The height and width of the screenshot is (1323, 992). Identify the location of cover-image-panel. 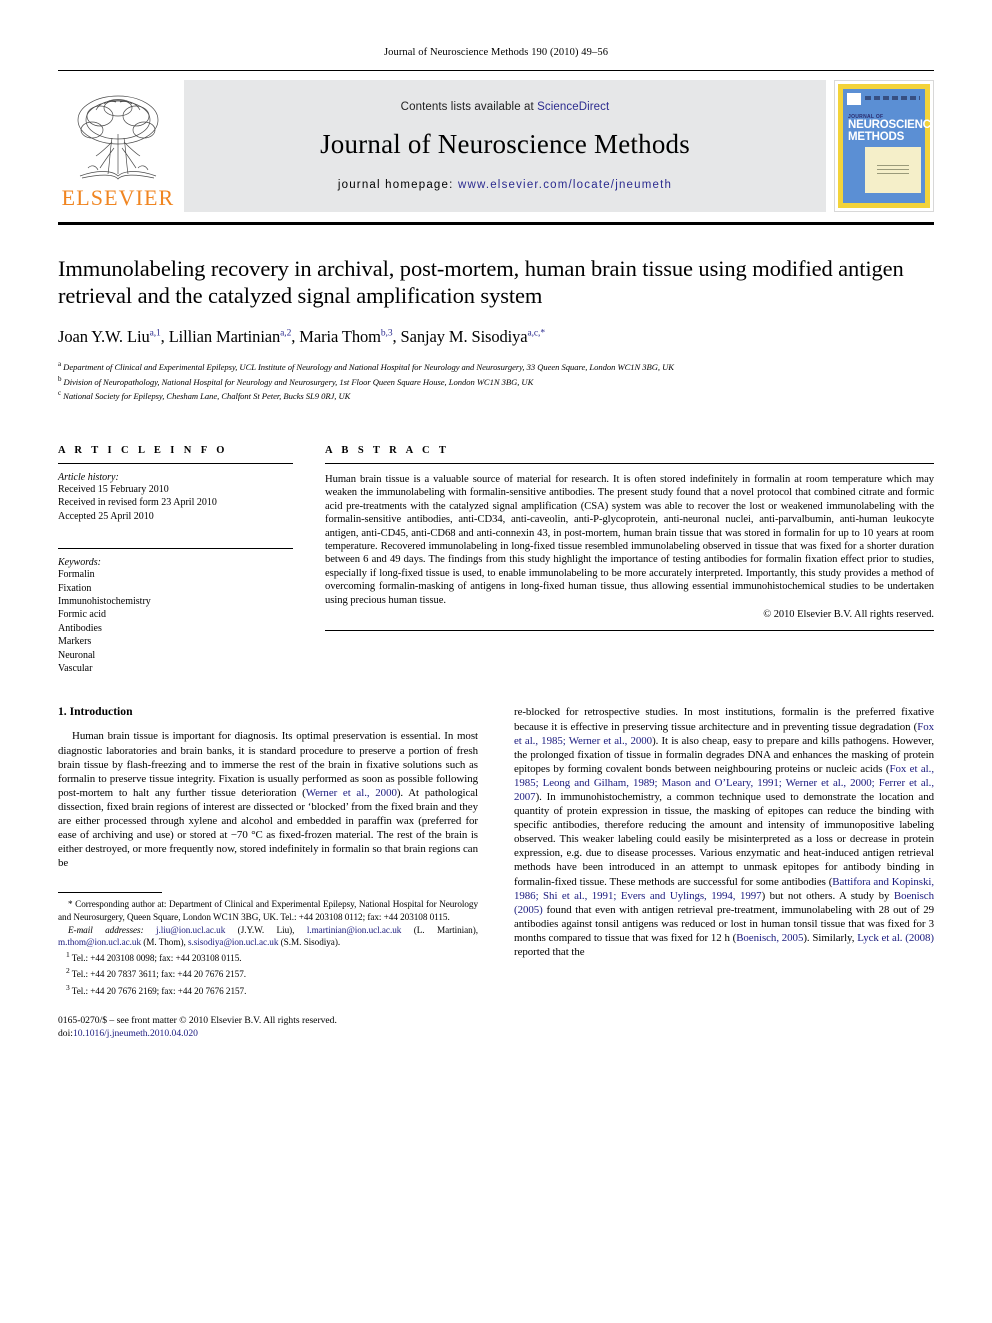
(893, 170).